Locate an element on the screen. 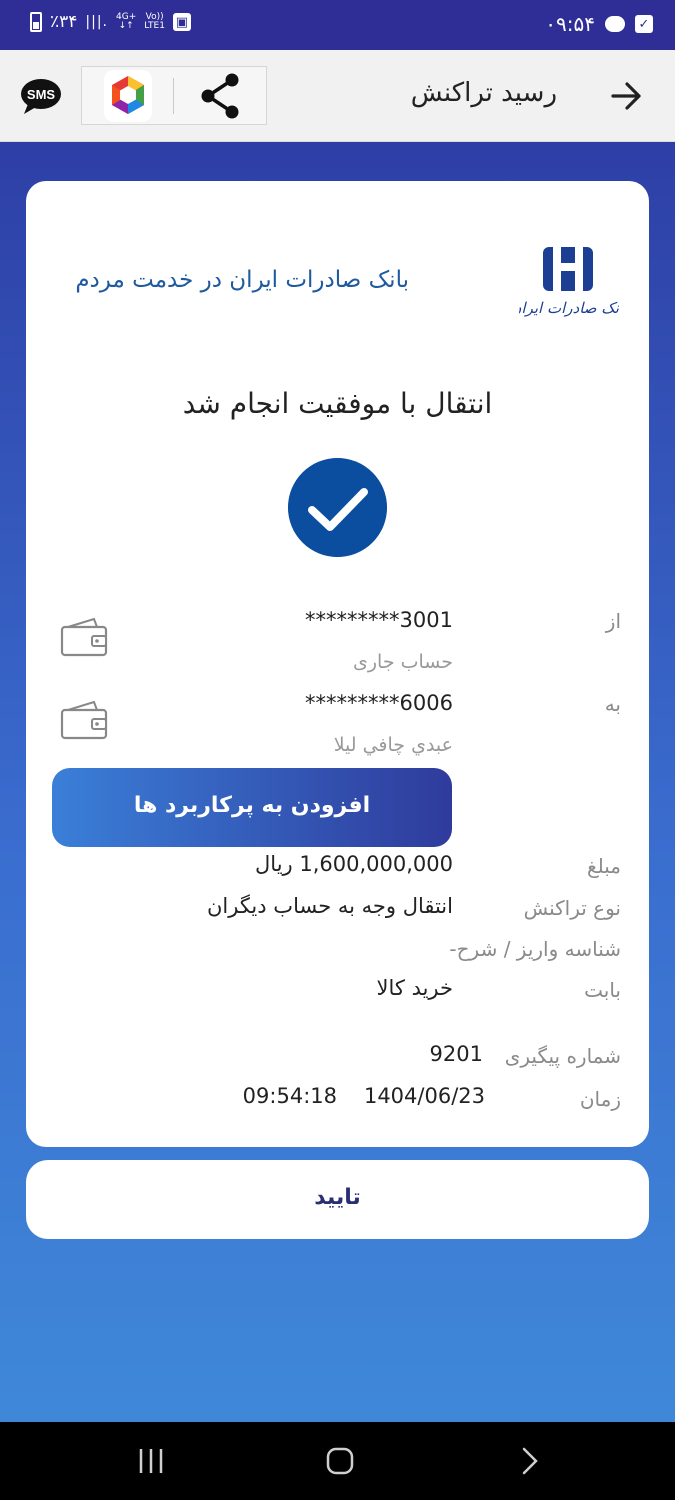 Image resolution: width=675 pixels, height=1500 pixels. svg-text: بانک صادرات ایران is located at coordinates (569, 308).